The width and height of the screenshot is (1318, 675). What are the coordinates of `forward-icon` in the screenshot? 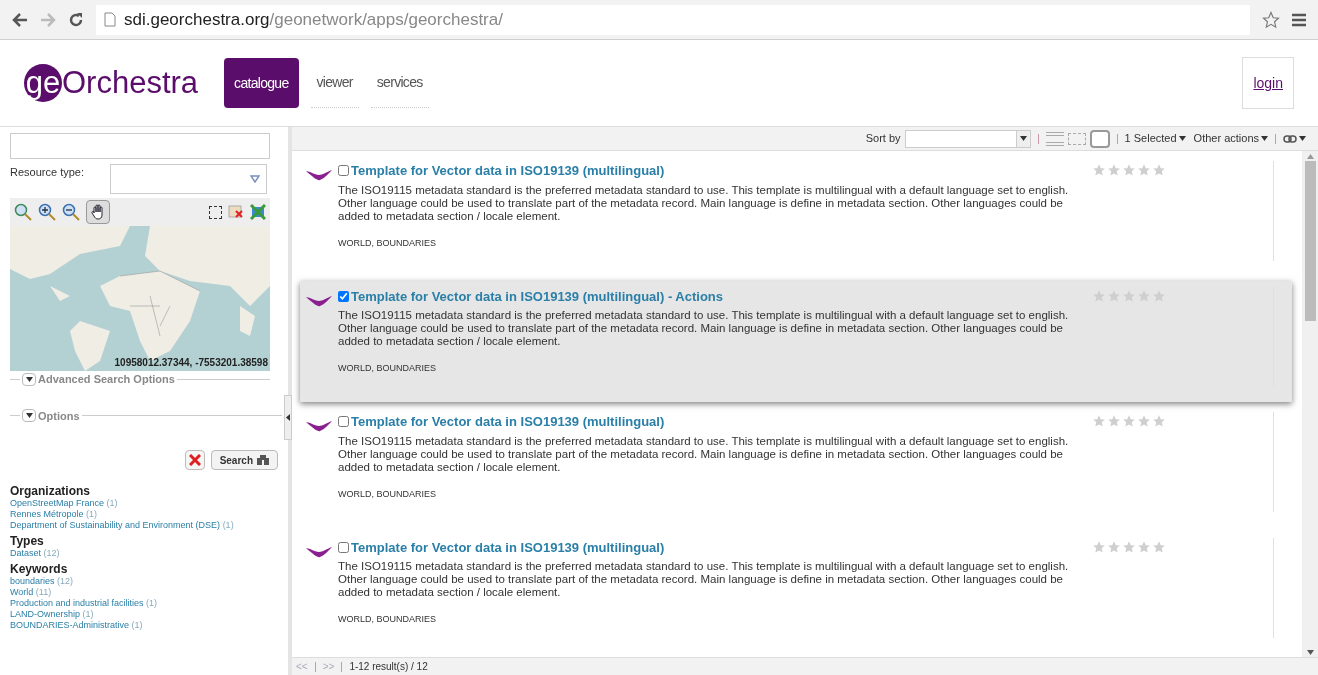 It's located at (48, 19).